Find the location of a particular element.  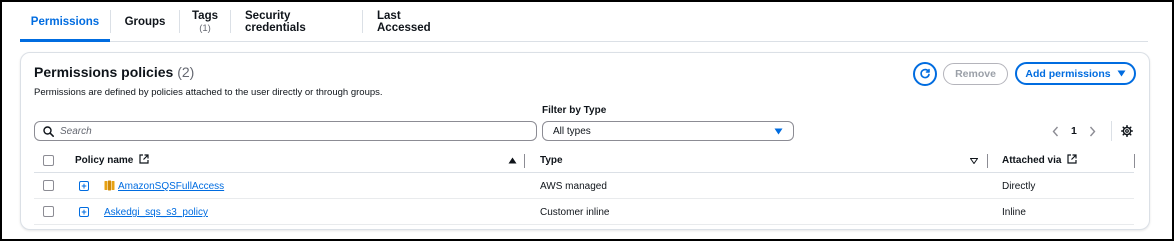

tab-last-accessed: Last Accessed is located at coordinates (413, 21).